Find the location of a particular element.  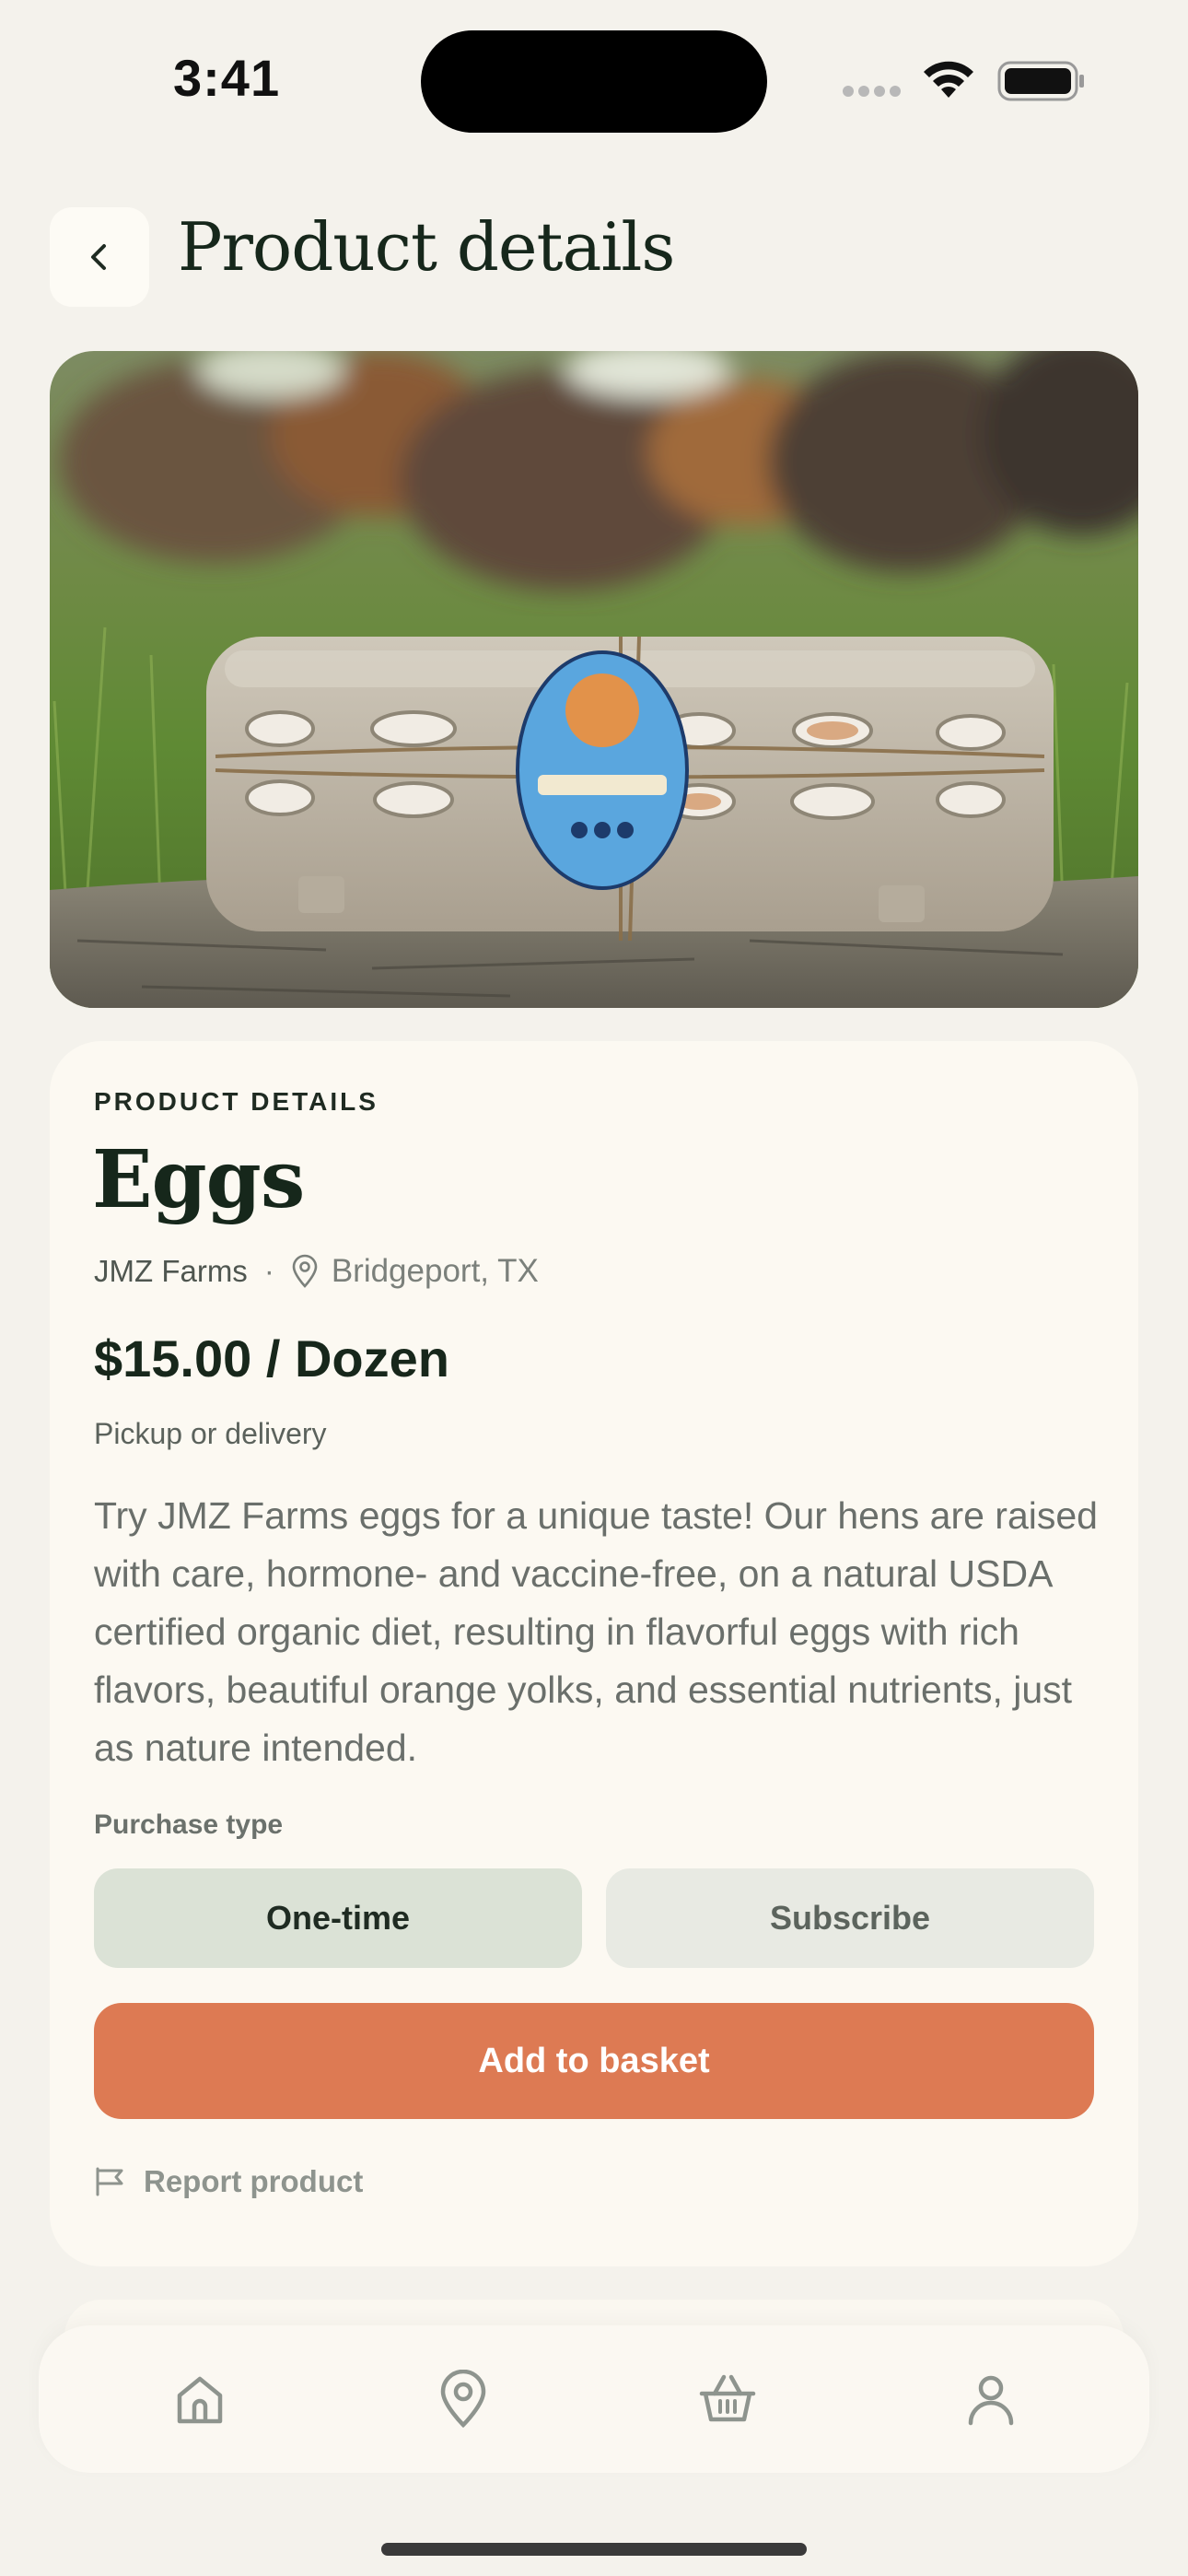

add-to-basket-button: Add to basket is located at coordinates (594, 2061).